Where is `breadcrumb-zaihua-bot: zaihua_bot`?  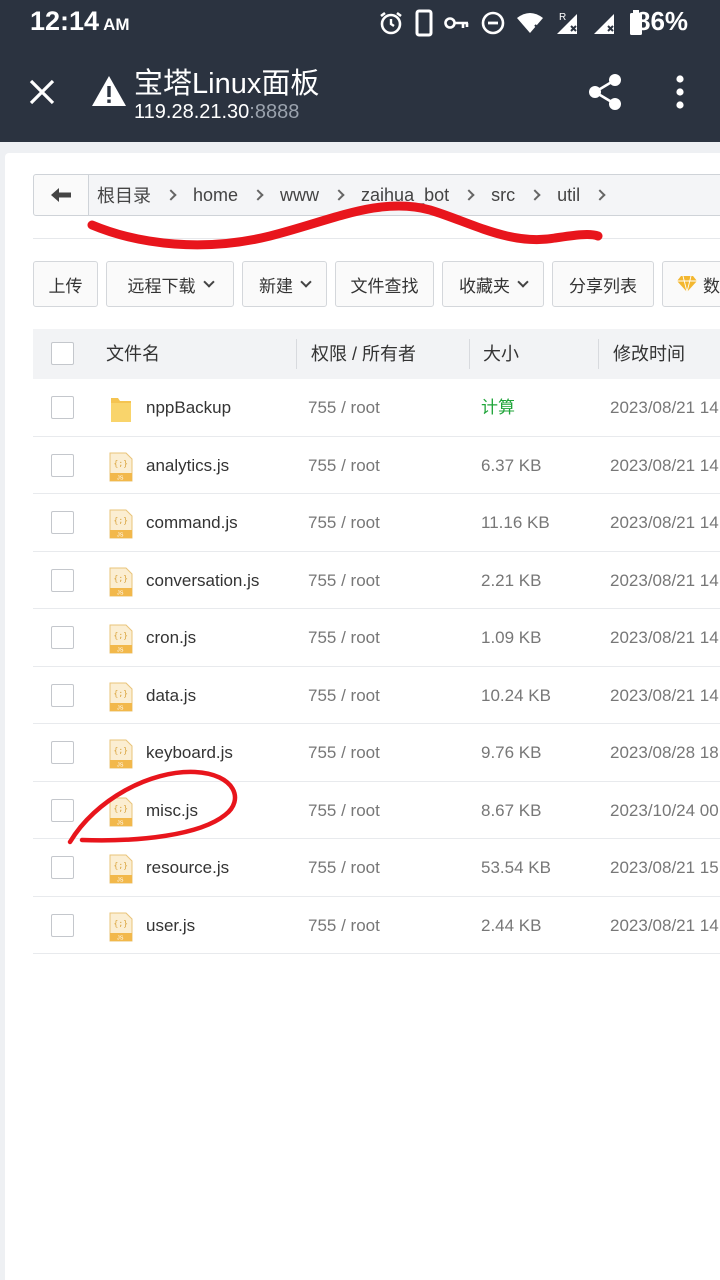 breadcrumb-zaihua-bot: zaihua_bot is located at coordinates (405, 195).